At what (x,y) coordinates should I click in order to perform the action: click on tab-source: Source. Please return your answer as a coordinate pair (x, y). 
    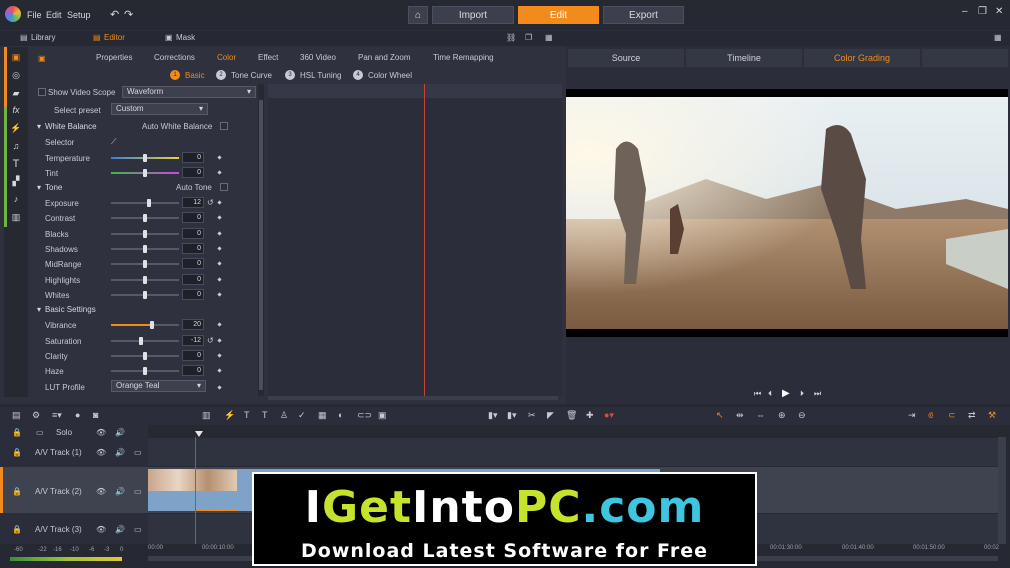
    Looking at the image, I should click on (626, 58).